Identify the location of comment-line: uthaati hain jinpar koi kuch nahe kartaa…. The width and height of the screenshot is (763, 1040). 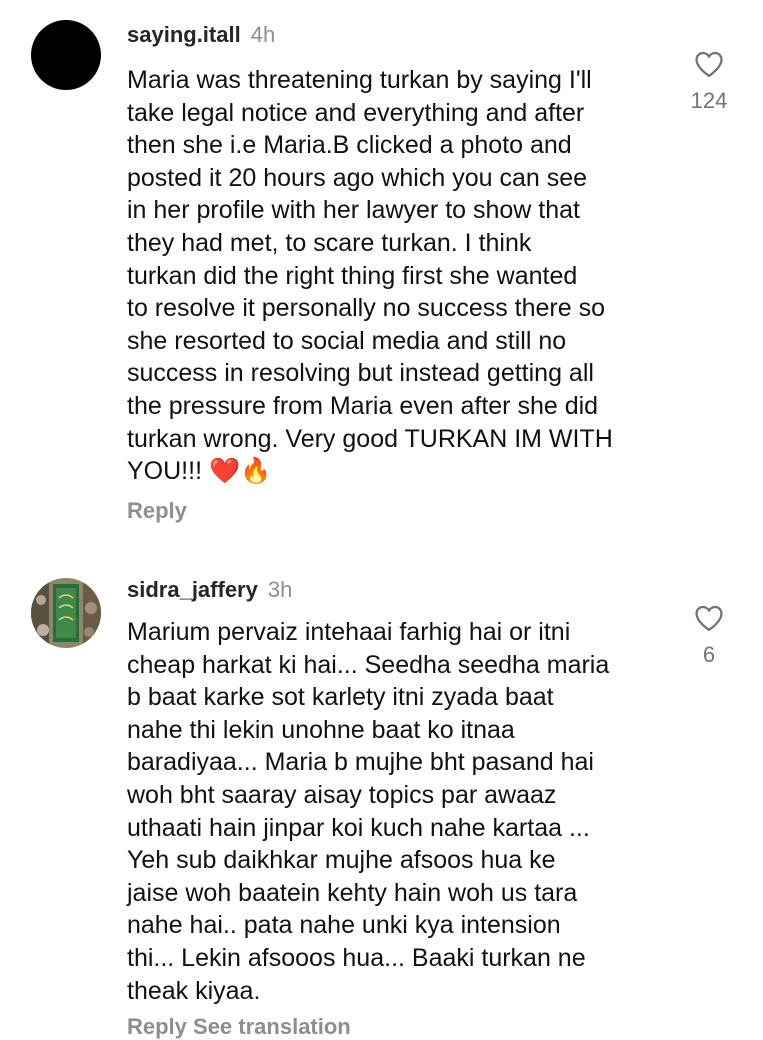
(358, 827).